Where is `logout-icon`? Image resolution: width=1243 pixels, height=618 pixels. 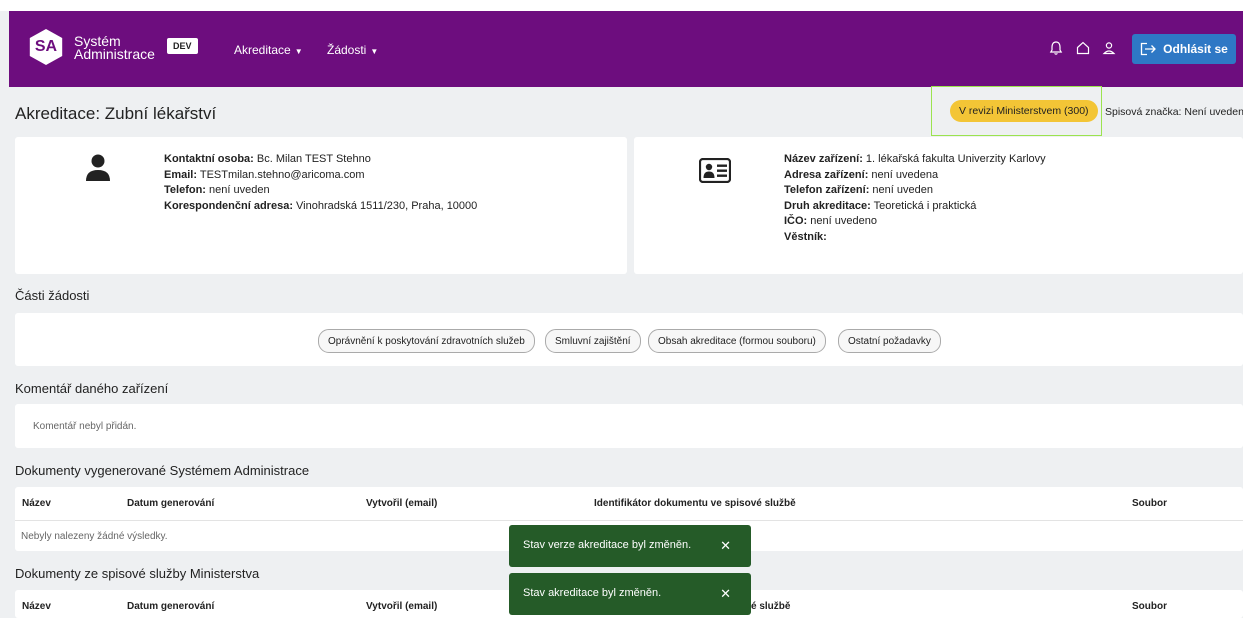
logout-icon is located at coordinates (1149, 49).